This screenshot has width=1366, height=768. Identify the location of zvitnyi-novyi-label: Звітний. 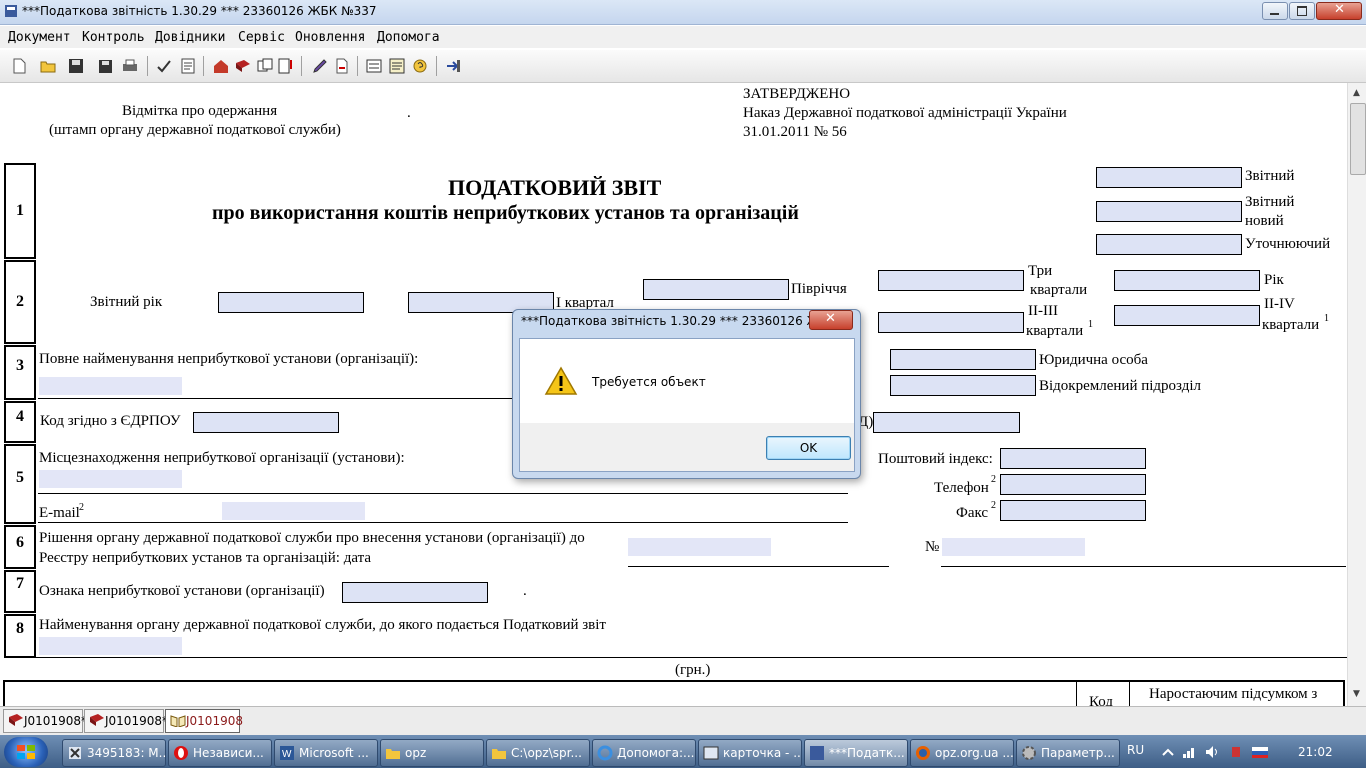
(1270, 202).